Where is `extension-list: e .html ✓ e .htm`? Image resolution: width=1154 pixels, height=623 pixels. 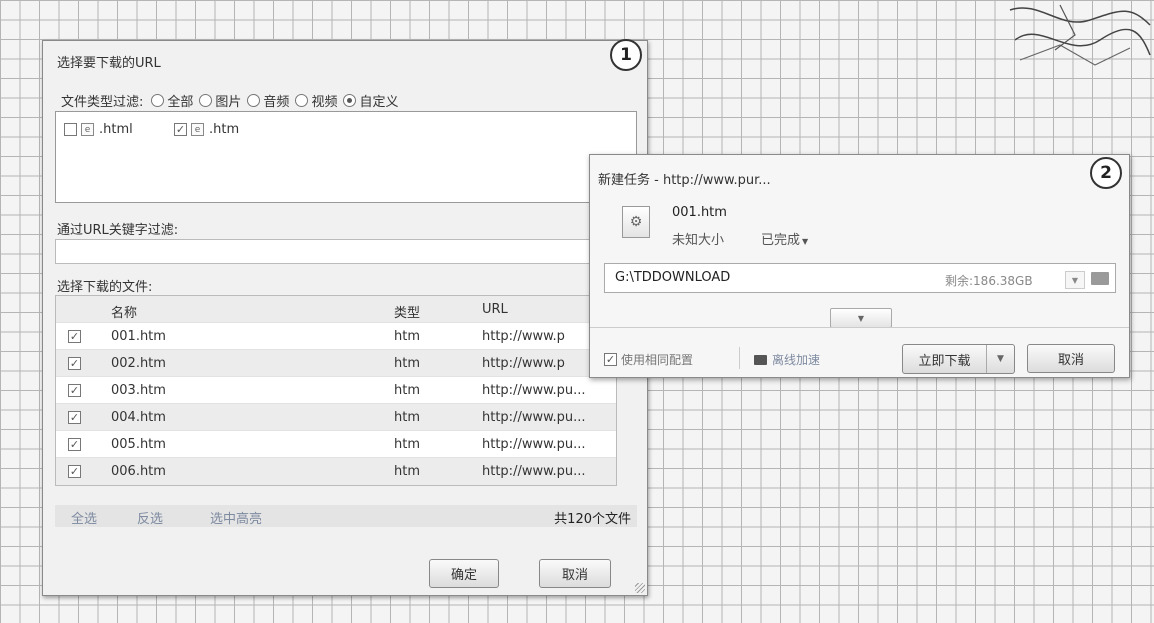
extension-list: e .html ✓ e .htm is located at coordinates (346, 157).